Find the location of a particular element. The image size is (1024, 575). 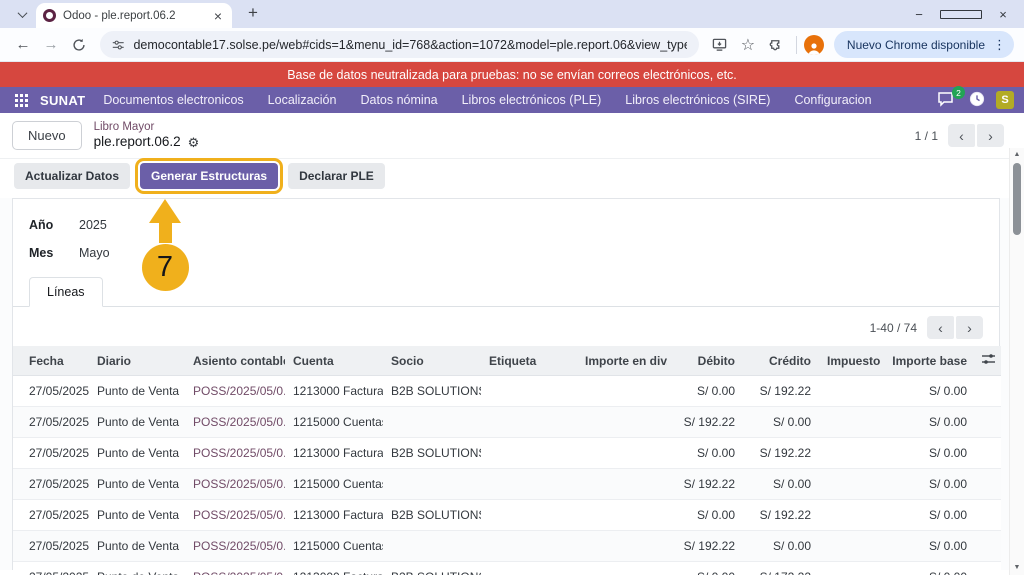

record-prev-button: ‹ is located at coordinates (961, 136).